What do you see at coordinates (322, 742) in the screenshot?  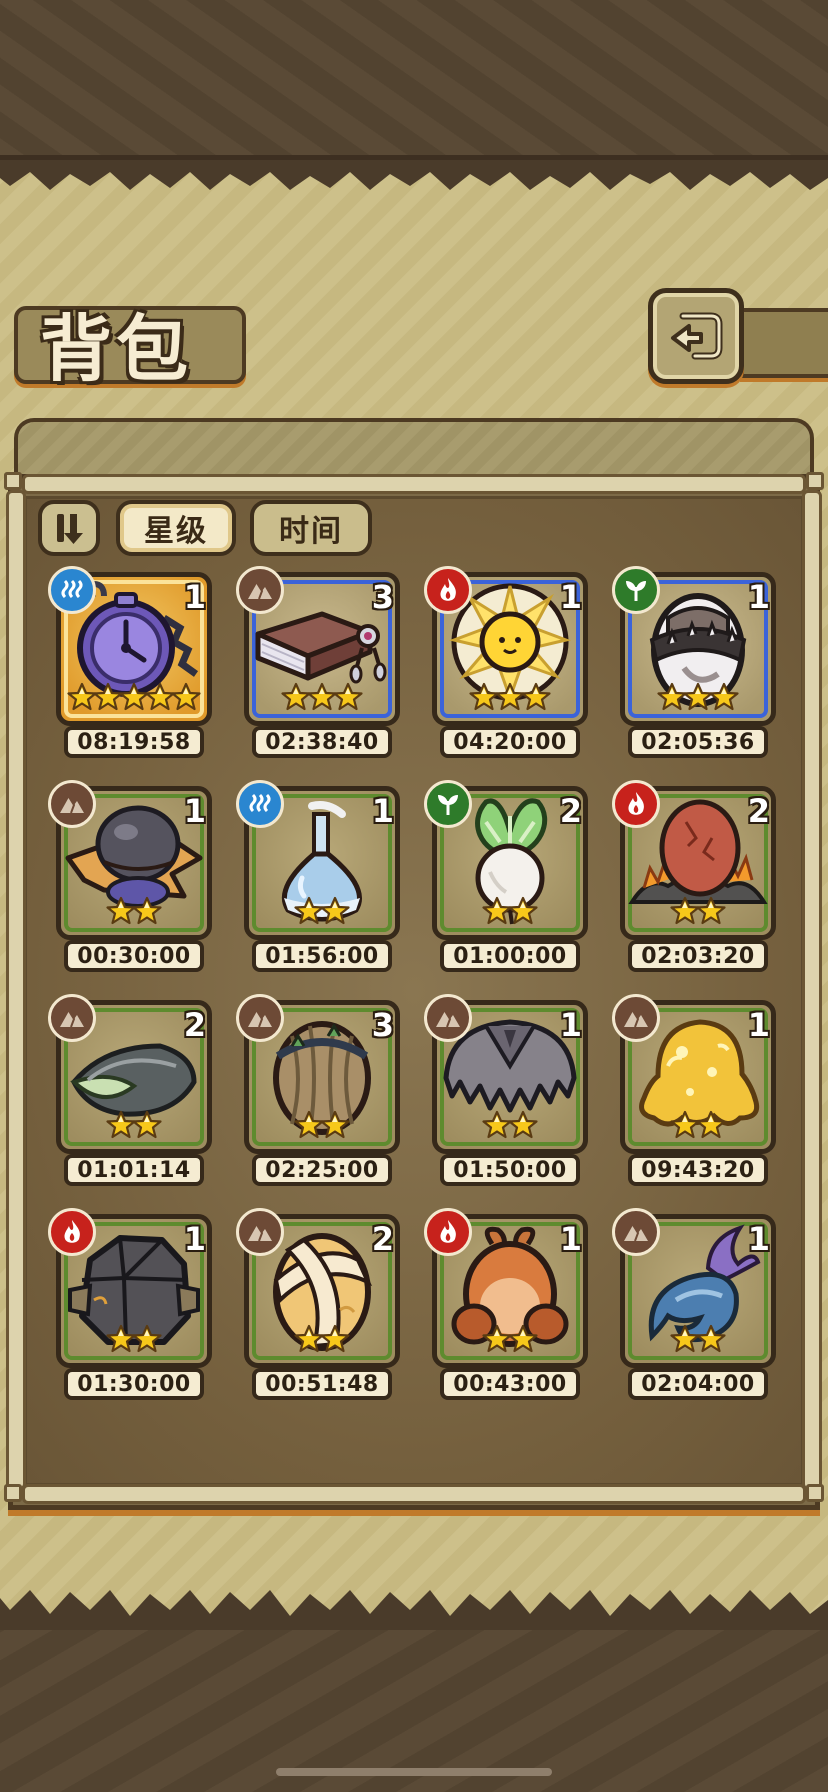 I see `item-timer: 02:38:40` at bounding box center [322, 742].